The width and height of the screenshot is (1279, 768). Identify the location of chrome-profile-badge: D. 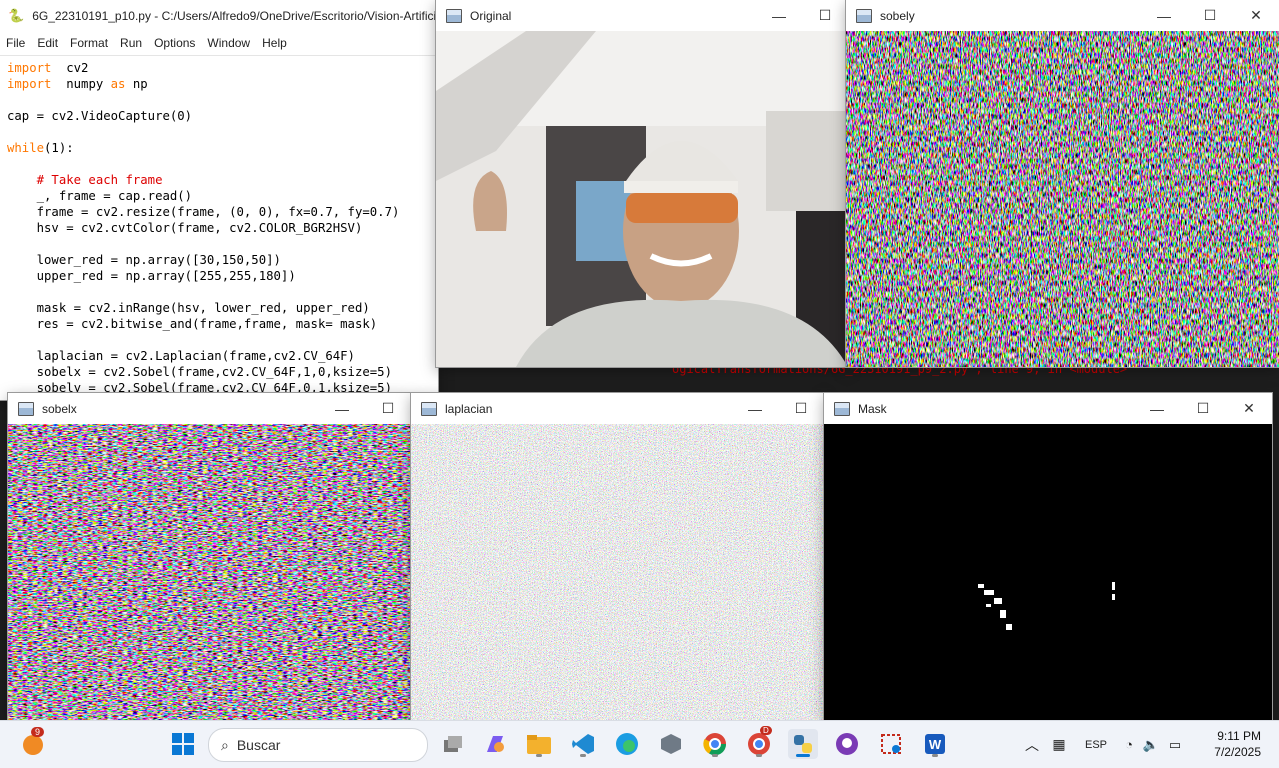
(766, 730).